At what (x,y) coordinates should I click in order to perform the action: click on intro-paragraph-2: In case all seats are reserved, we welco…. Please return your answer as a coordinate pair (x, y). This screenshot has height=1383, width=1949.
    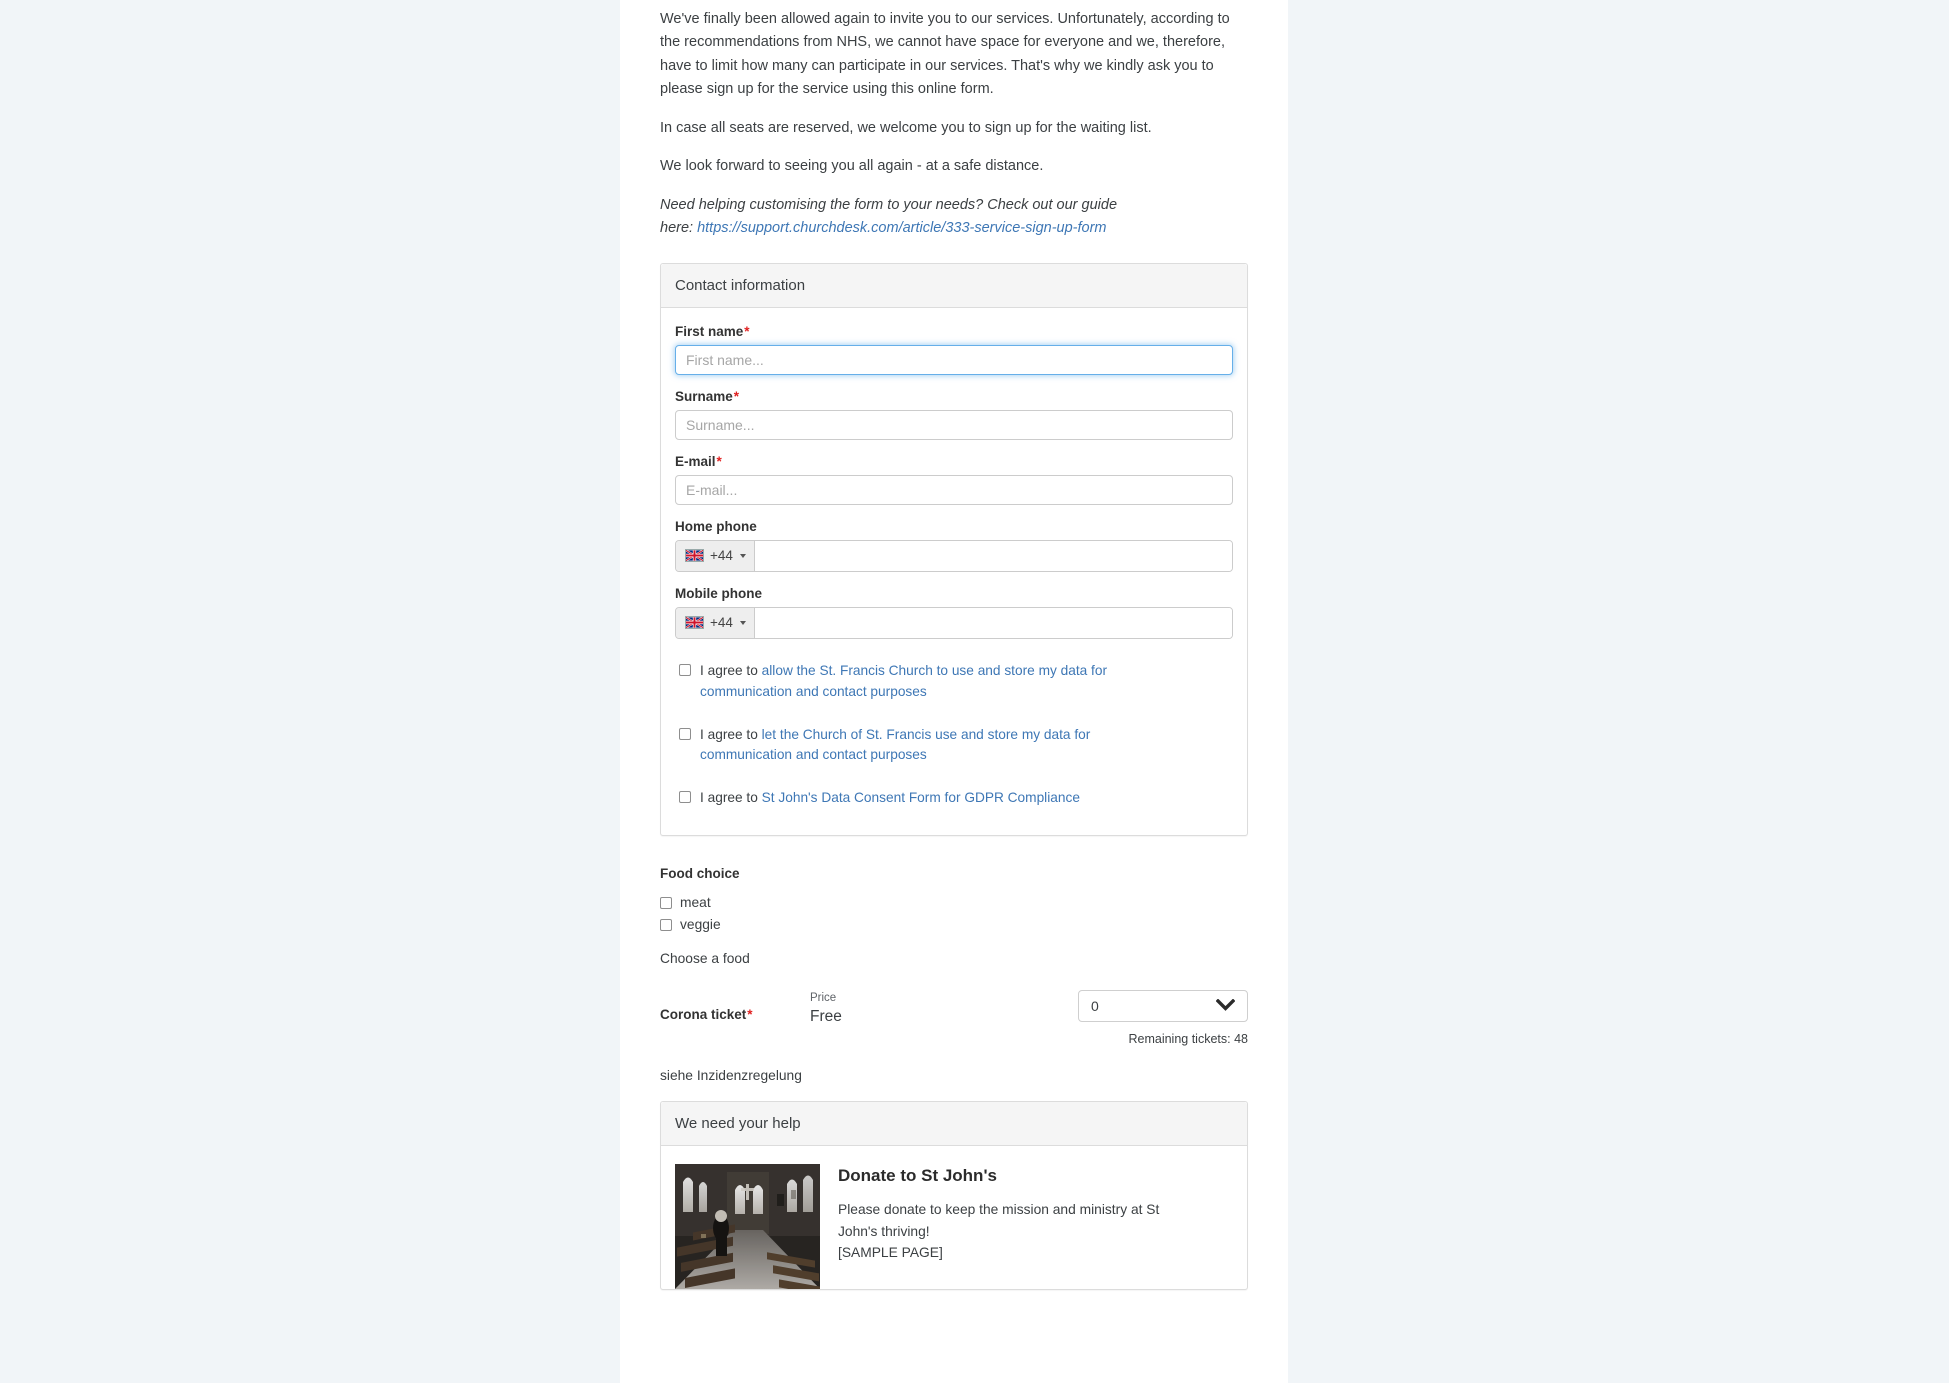
    Looking at the image, I should click on (906, 127).